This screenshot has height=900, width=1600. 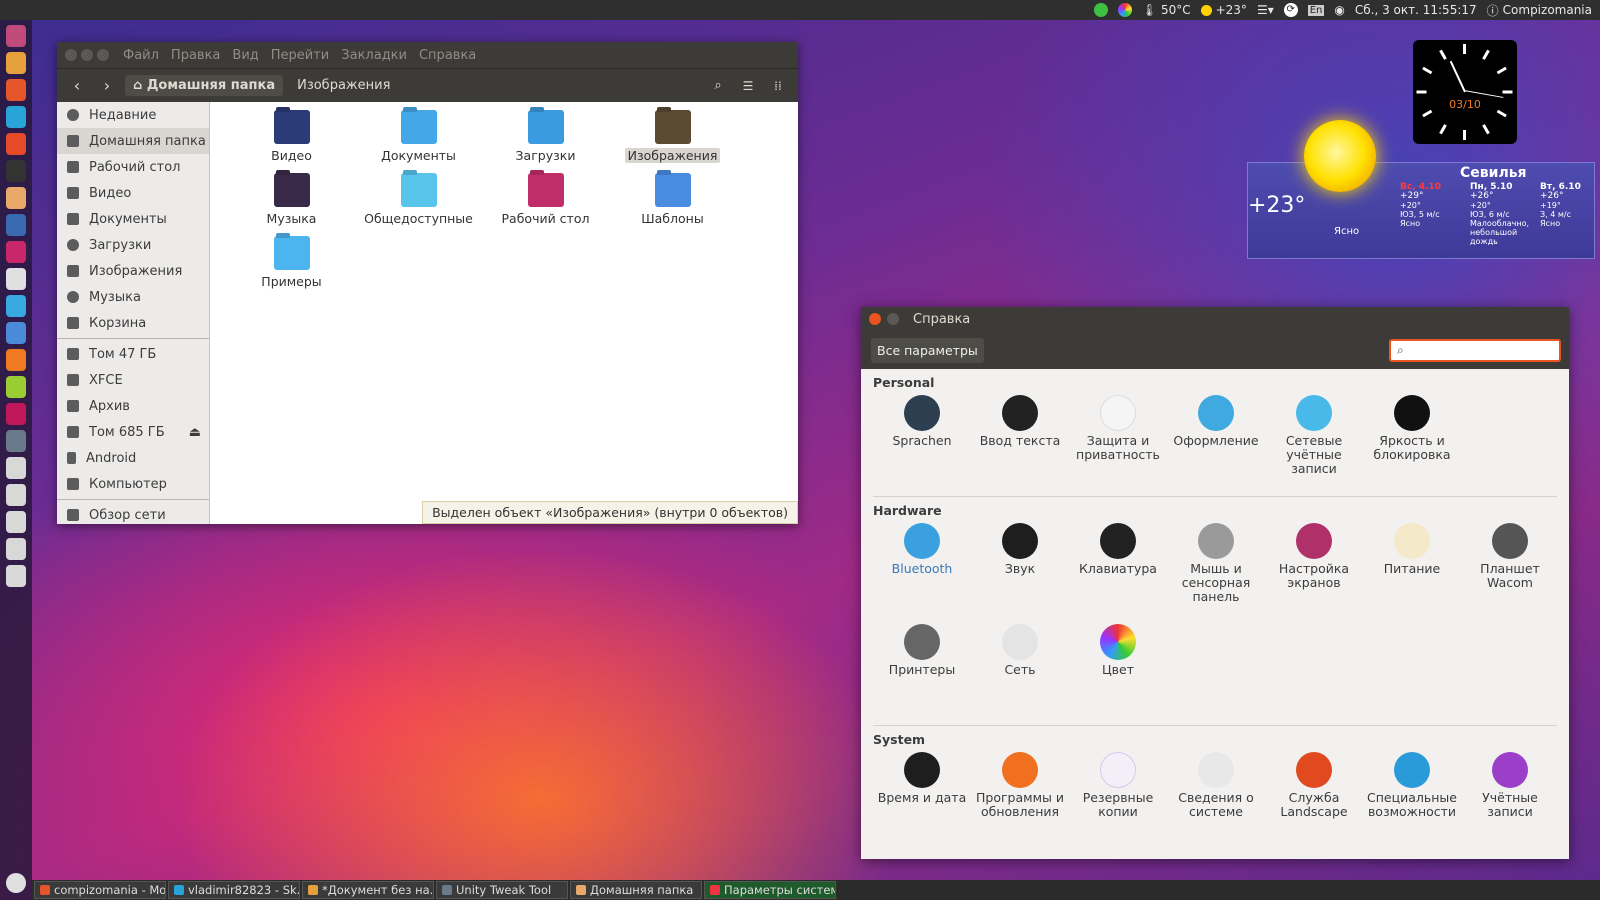 I want to click on setting-accessibility: Специальные возможности, so click(x=1412, y=798).